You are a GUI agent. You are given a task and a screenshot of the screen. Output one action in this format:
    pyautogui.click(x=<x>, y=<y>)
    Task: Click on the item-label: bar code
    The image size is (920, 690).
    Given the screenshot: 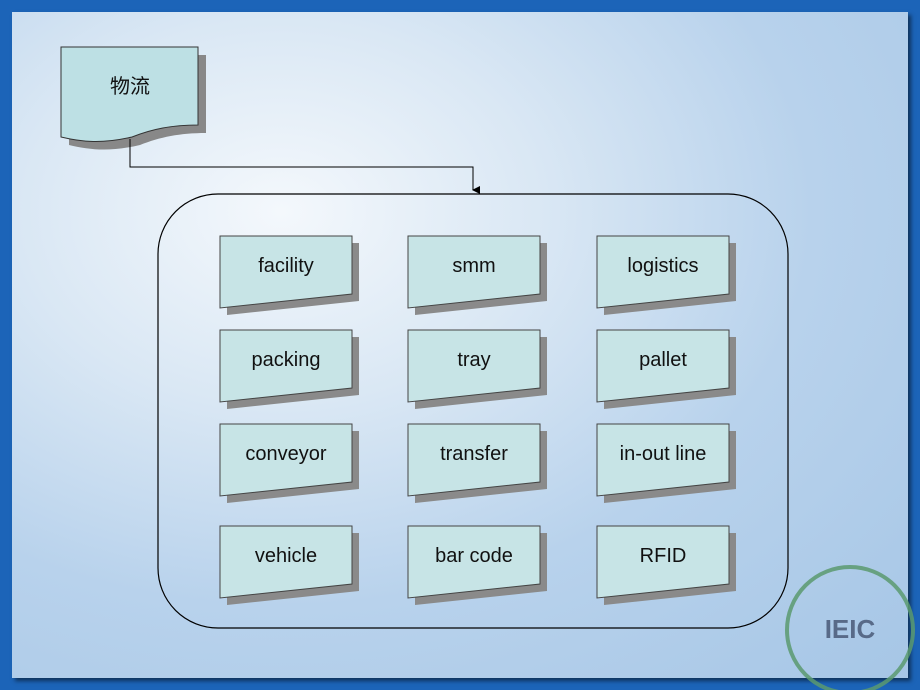 What is the action you would take?
    pyautogui.click(x=474, y=556)
    